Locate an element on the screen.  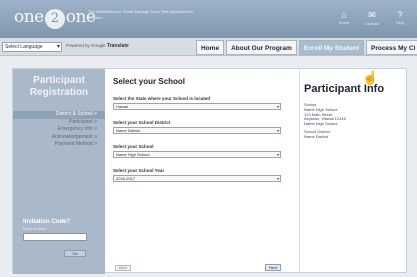
help-icon: ? Help is located at coordinates (400, 18).